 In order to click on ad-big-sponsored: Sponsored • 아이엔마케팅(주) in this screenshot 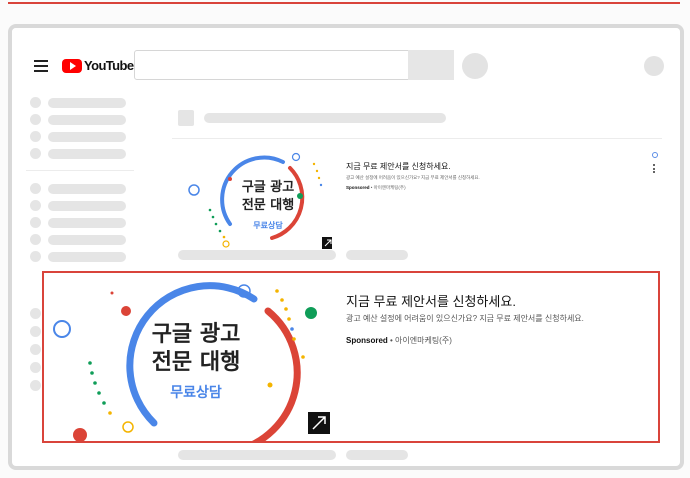, I will do `click(399, 340)`.